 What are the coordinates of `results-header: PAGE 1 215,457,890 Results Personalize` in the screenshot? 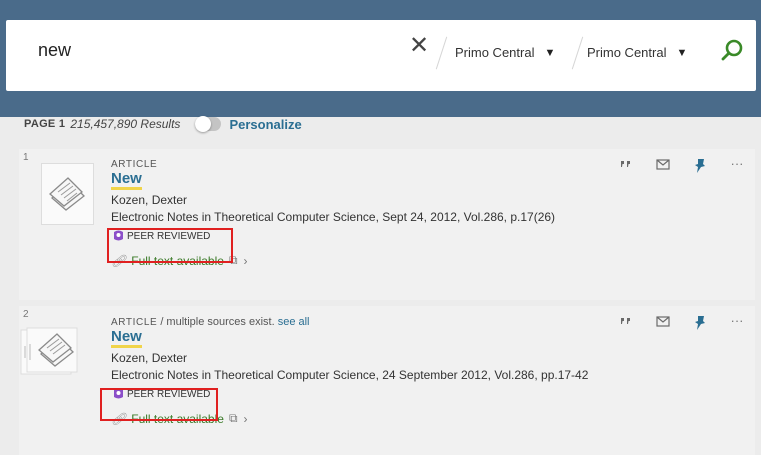 It's located at (163, 124).